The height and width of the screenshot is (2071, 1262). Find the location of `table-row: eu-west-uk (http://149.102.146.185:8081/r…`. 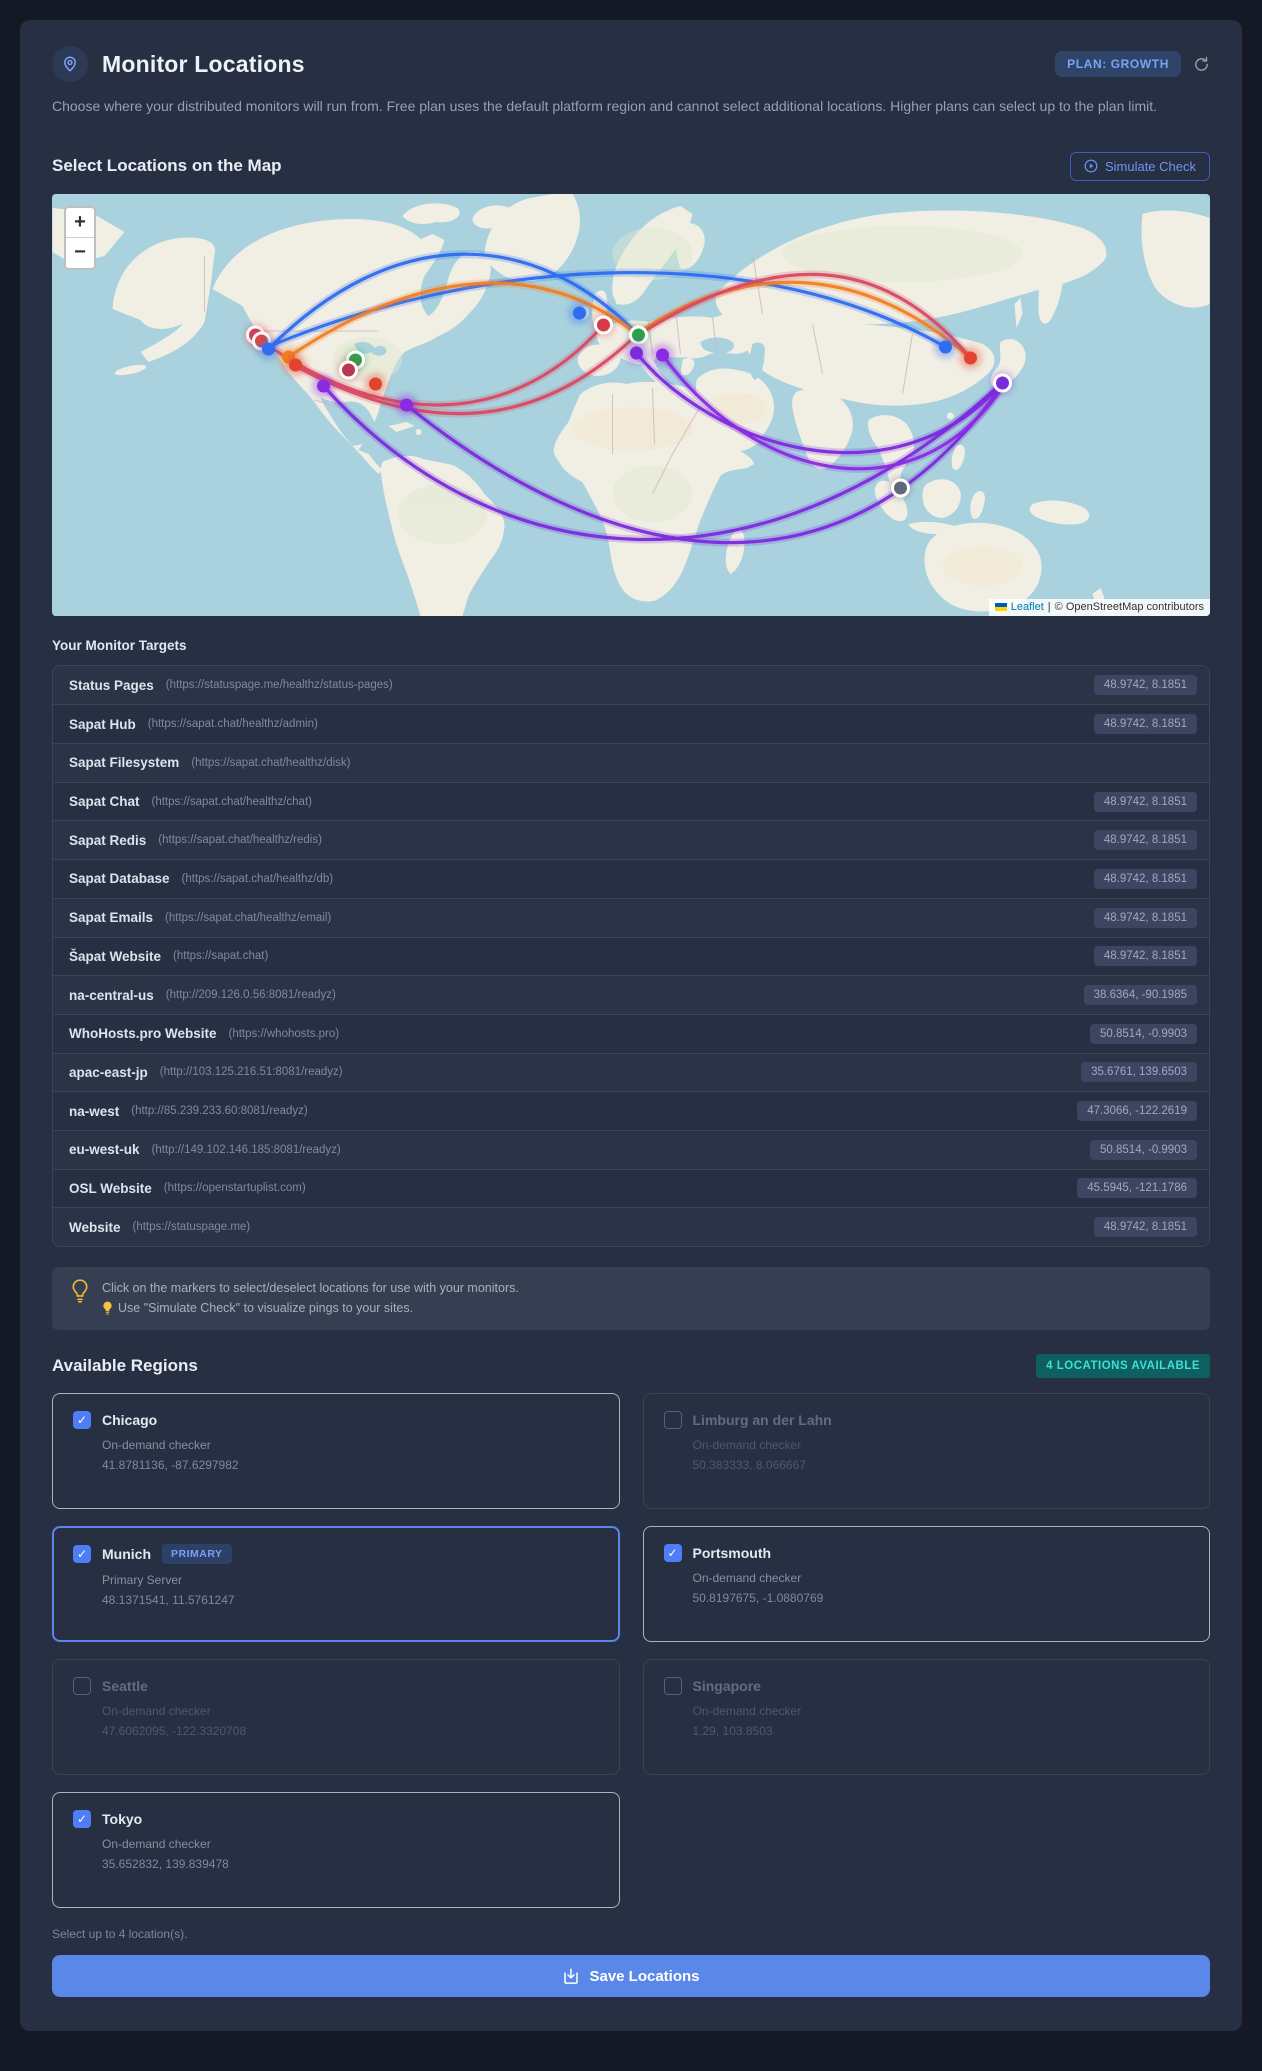

table-row: eu-west-uk (http://149.102.146.185:8081/r… is located at coordinates (631, 1149).